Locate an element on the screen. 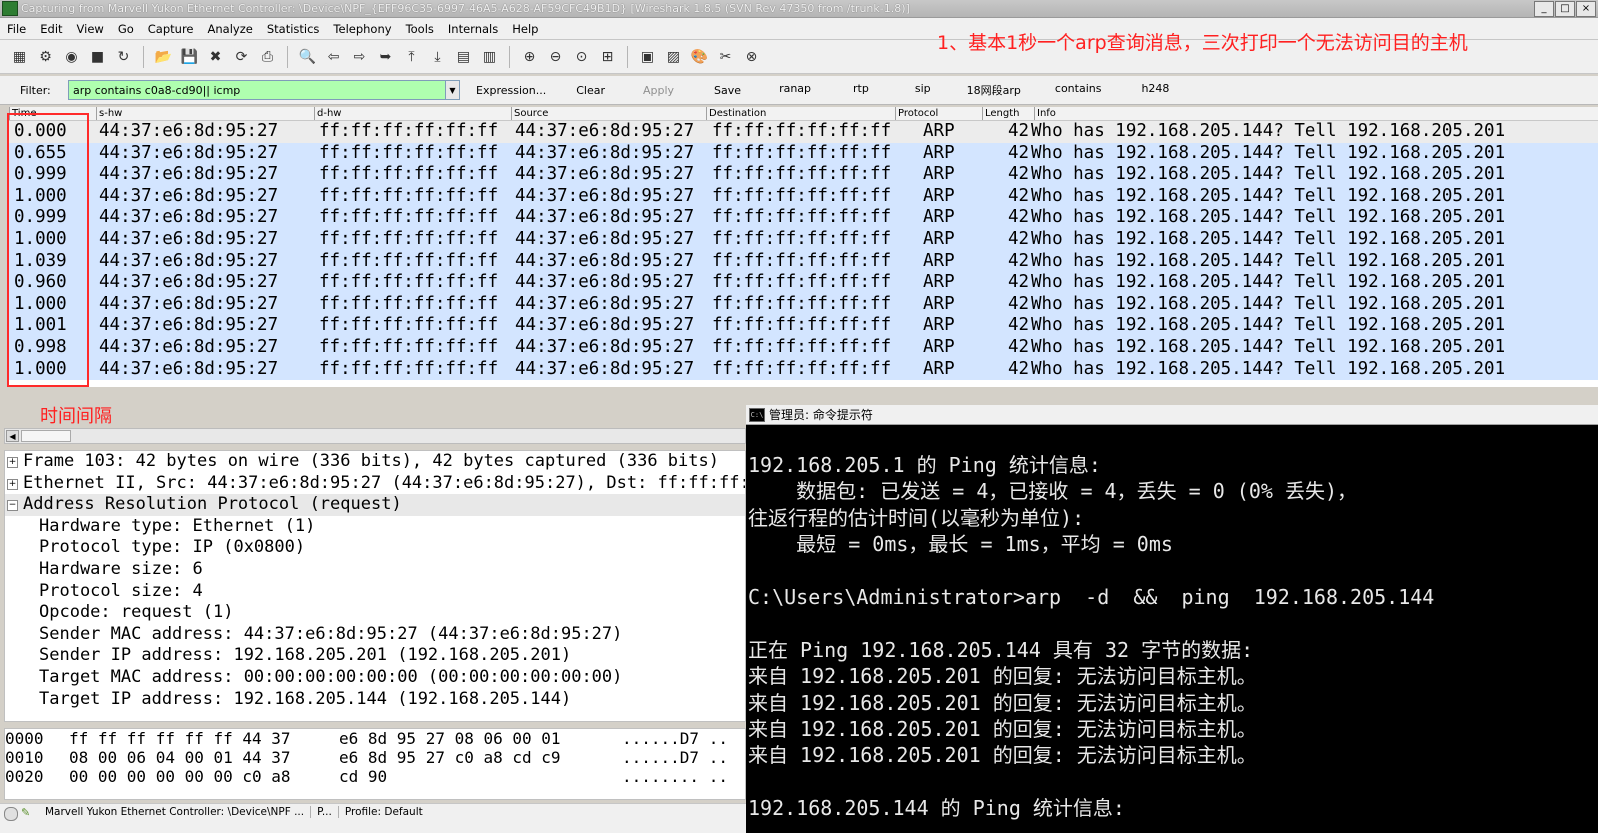 This screenshot has height=833, width=1598. filter-button-3: 18网段arp is located at coordinates (994, 90).